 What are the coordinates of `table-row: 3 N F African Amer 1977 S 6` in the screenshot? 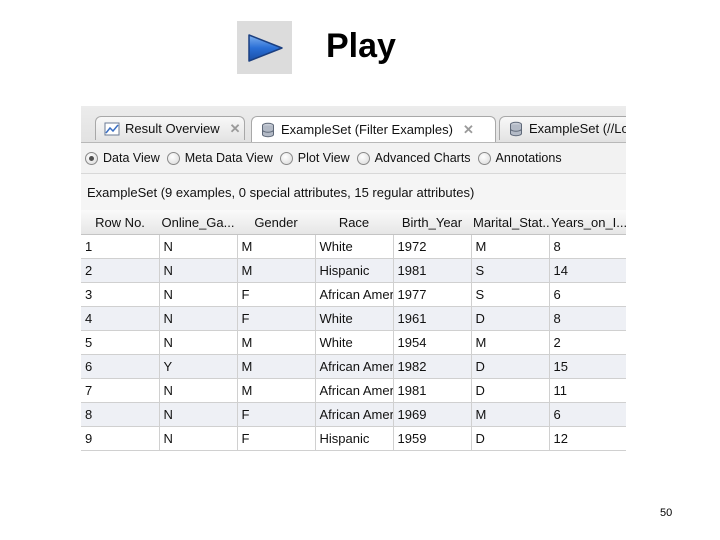 It's located at (353, 294).